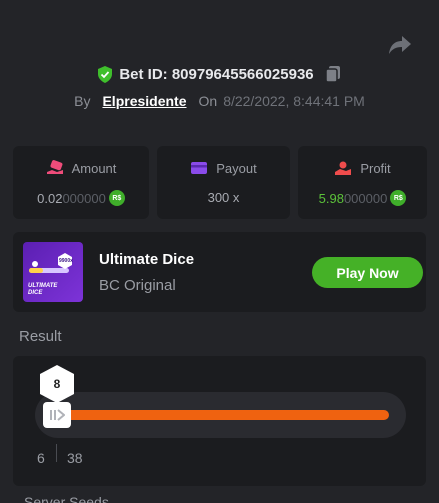 The height and width of the screenshot is (503, 439). Describe the element at coordinates (66, 261) in the screenshot. I see `thumb-badge: 9900x` at that location.